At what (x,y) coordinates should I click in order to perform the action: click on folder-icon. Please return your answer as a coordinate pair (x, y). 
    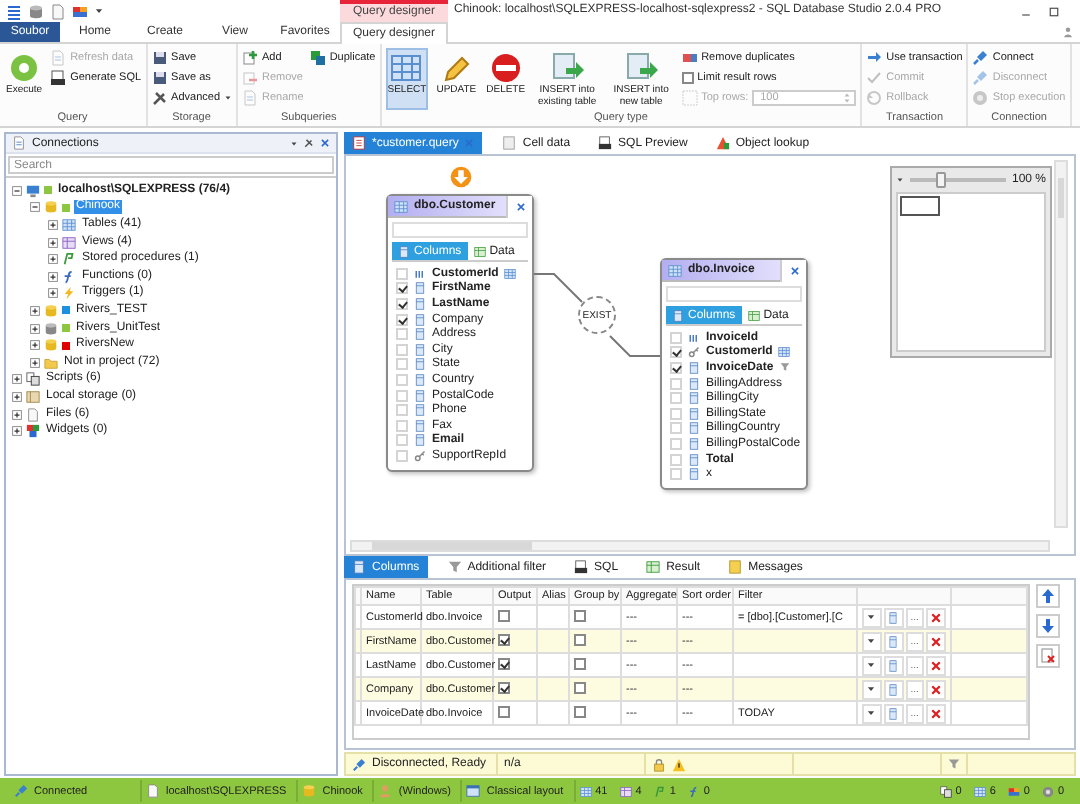
    Looking at the image, I should click on (51, 362).